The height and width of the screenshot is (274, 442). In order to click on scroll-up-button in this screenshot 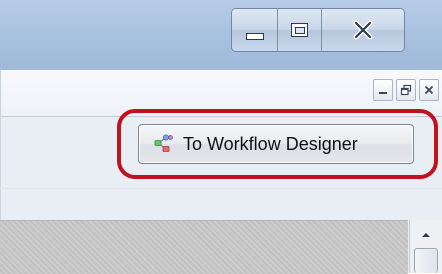, I will do `click(426, 235)`.